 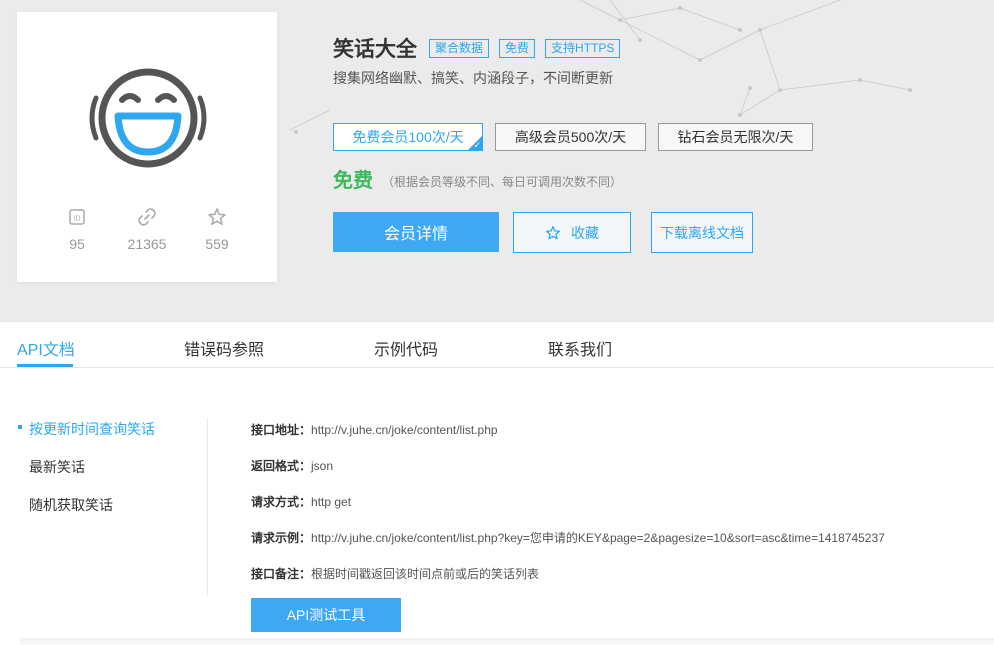 I want to click on price-note: （根据会员等级不同、每日可调用次数不同）, so click(x=502, y=182).